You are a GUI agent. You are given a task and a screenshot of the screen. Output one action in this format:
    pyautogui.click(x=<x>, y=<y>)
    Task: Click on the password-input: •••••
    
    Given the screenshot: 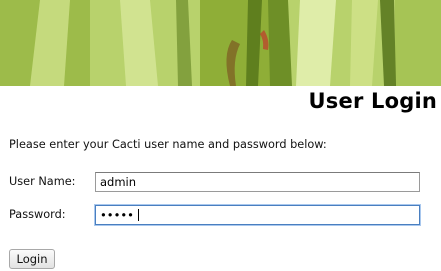 What is the action you would take?
    pyautogui.click(x=257, y=215)
    